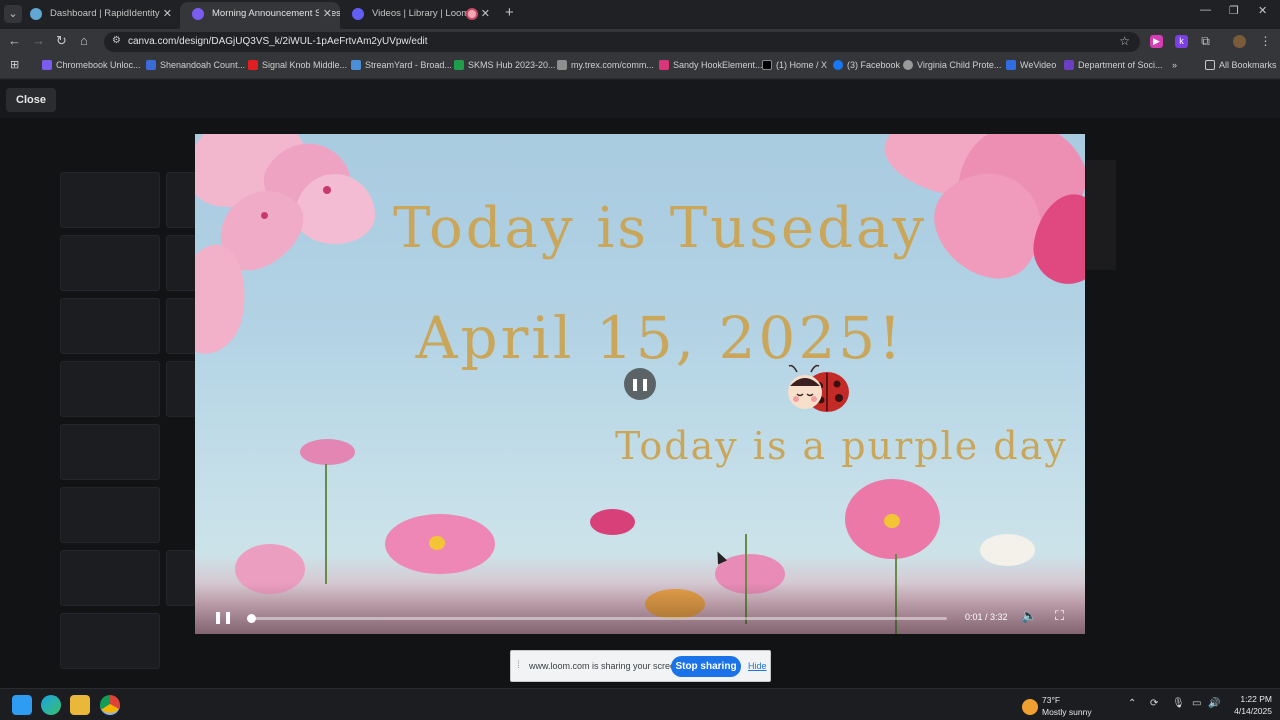 Image resolution: width=1280 pixels, height=720 pixels. Describe the element at coordinates (640, 99) in the screenshot. I see `editor-header` at that location.